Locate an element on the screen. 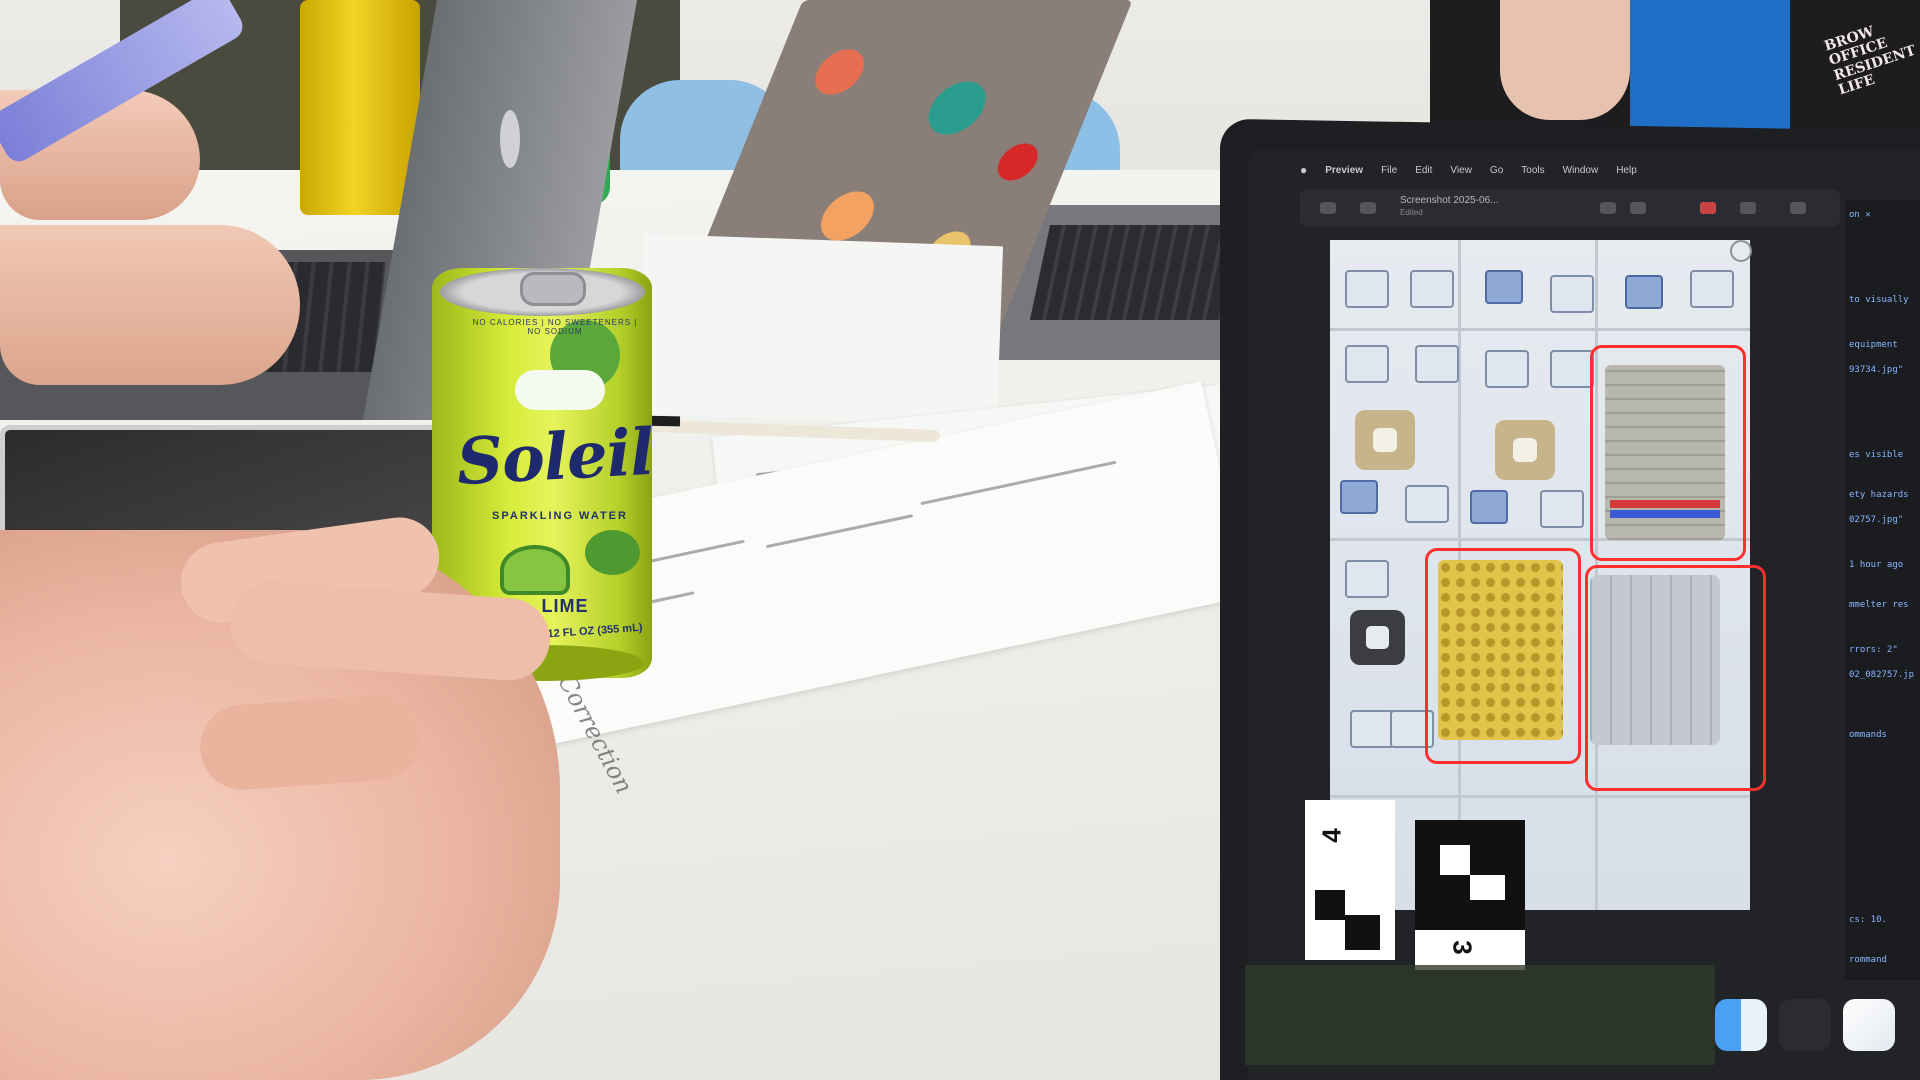 The image size is (1920, 1080). menu-item-tools: Tools is located at coordinates (1532, 170).